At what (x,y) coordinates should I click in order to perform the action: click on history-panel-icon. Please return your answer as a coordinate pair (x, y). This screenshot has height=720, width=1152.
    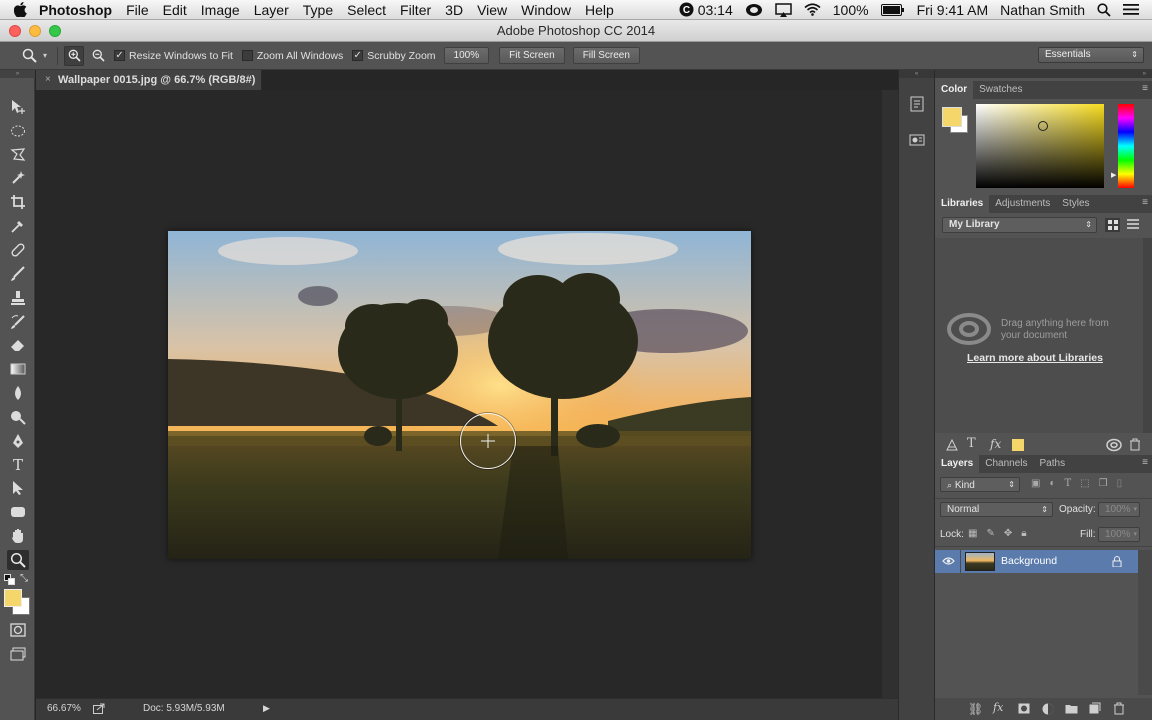
    Looking at the image, I should click on (917, 104).